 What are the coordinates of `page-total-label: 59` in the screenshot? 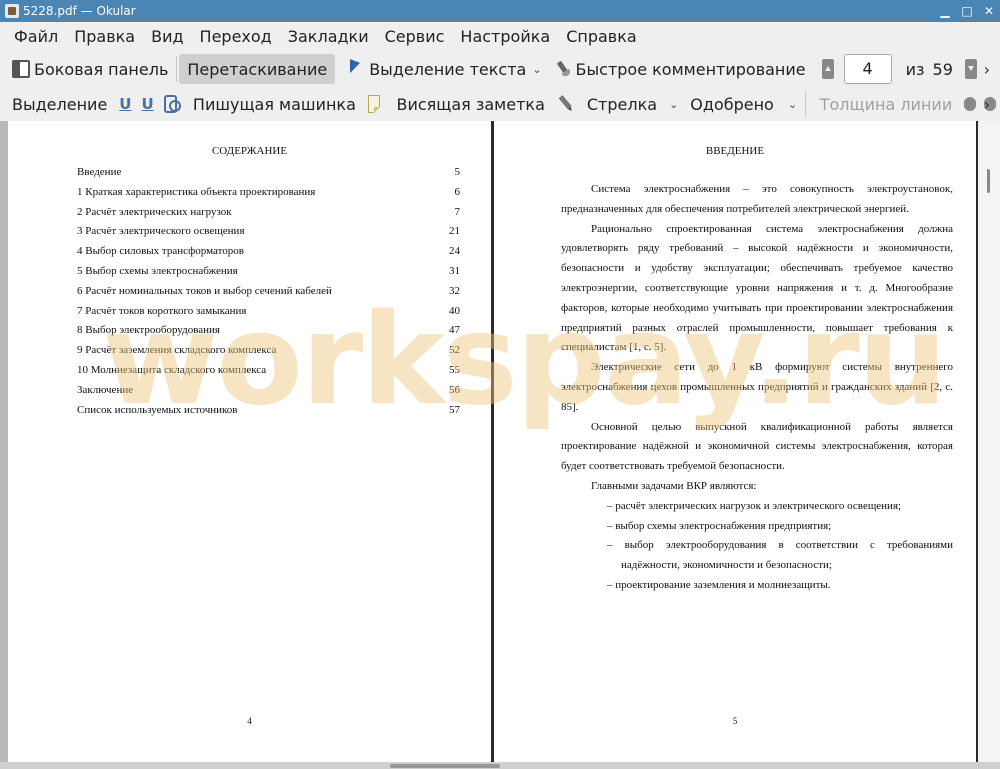 It's located at (942, 69).